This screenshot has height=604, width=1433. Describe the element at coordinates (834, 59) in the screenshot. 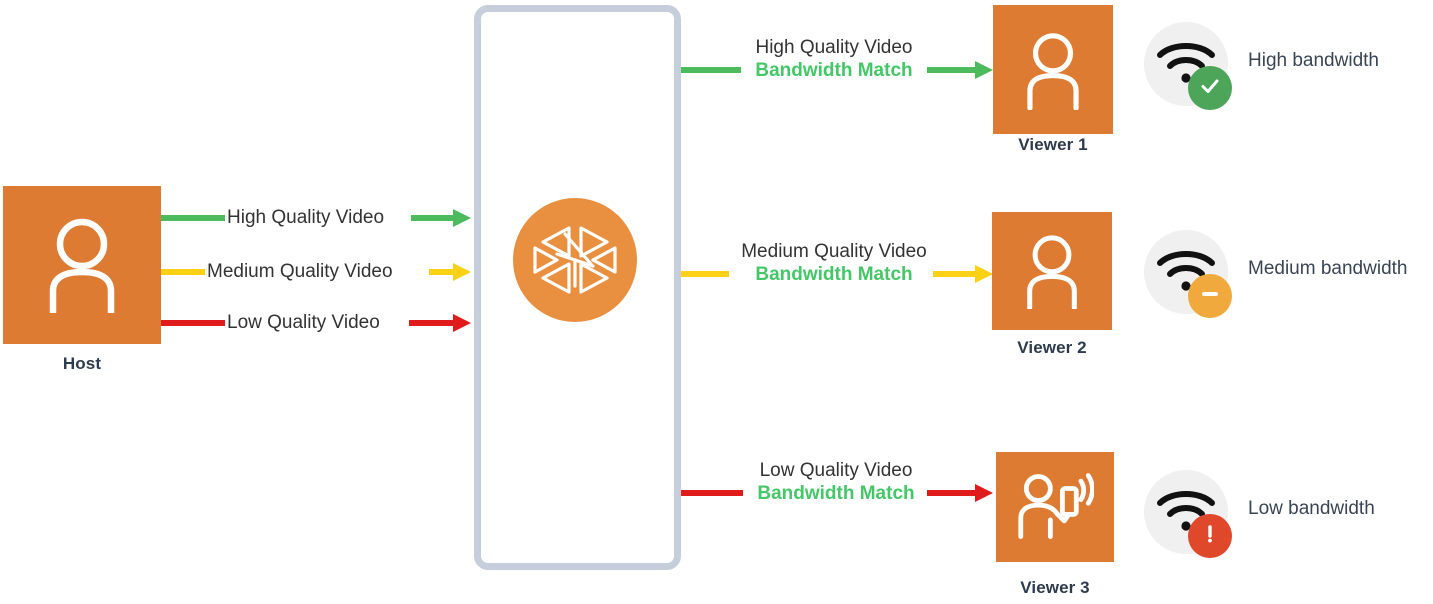

I see `egress-label-high: High Quality Video Bandwidth Match` at that location.